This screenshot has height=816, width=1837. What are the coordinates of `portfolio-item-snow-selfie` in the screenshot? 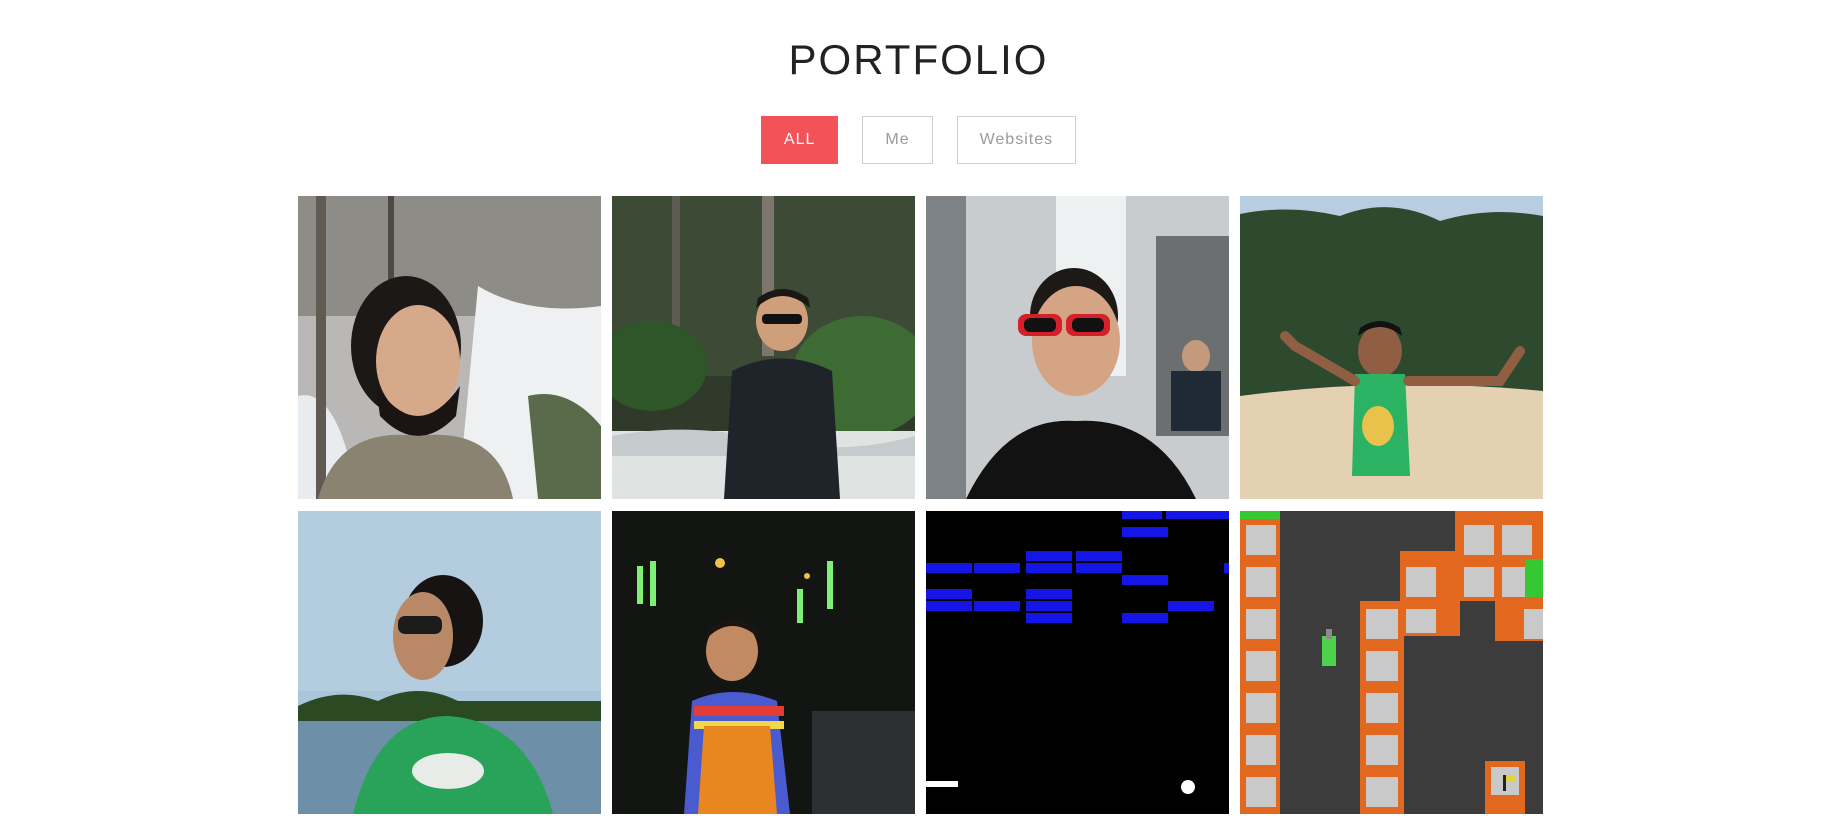 It's located at (449, 347).